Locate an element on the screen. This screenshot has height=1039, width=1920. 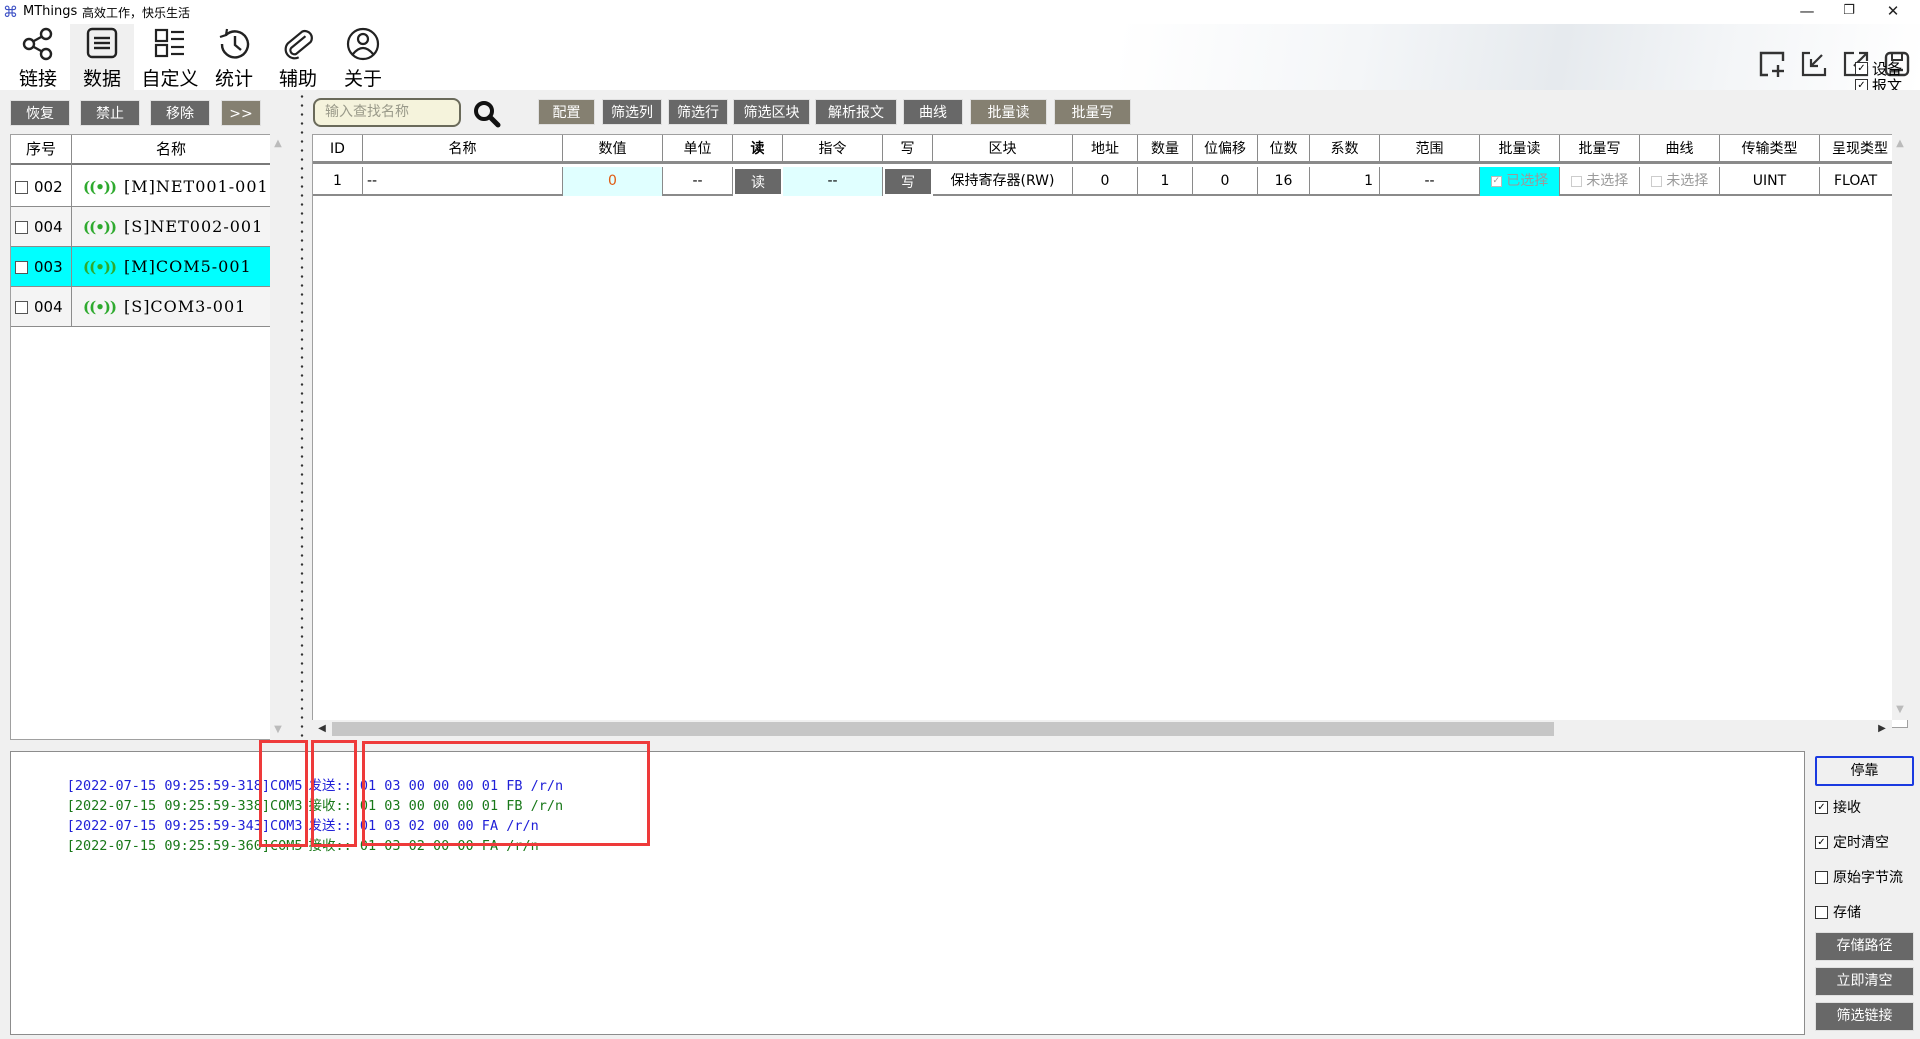
cell-batch-write: 未选择 is located at coordinates (1600, 181).